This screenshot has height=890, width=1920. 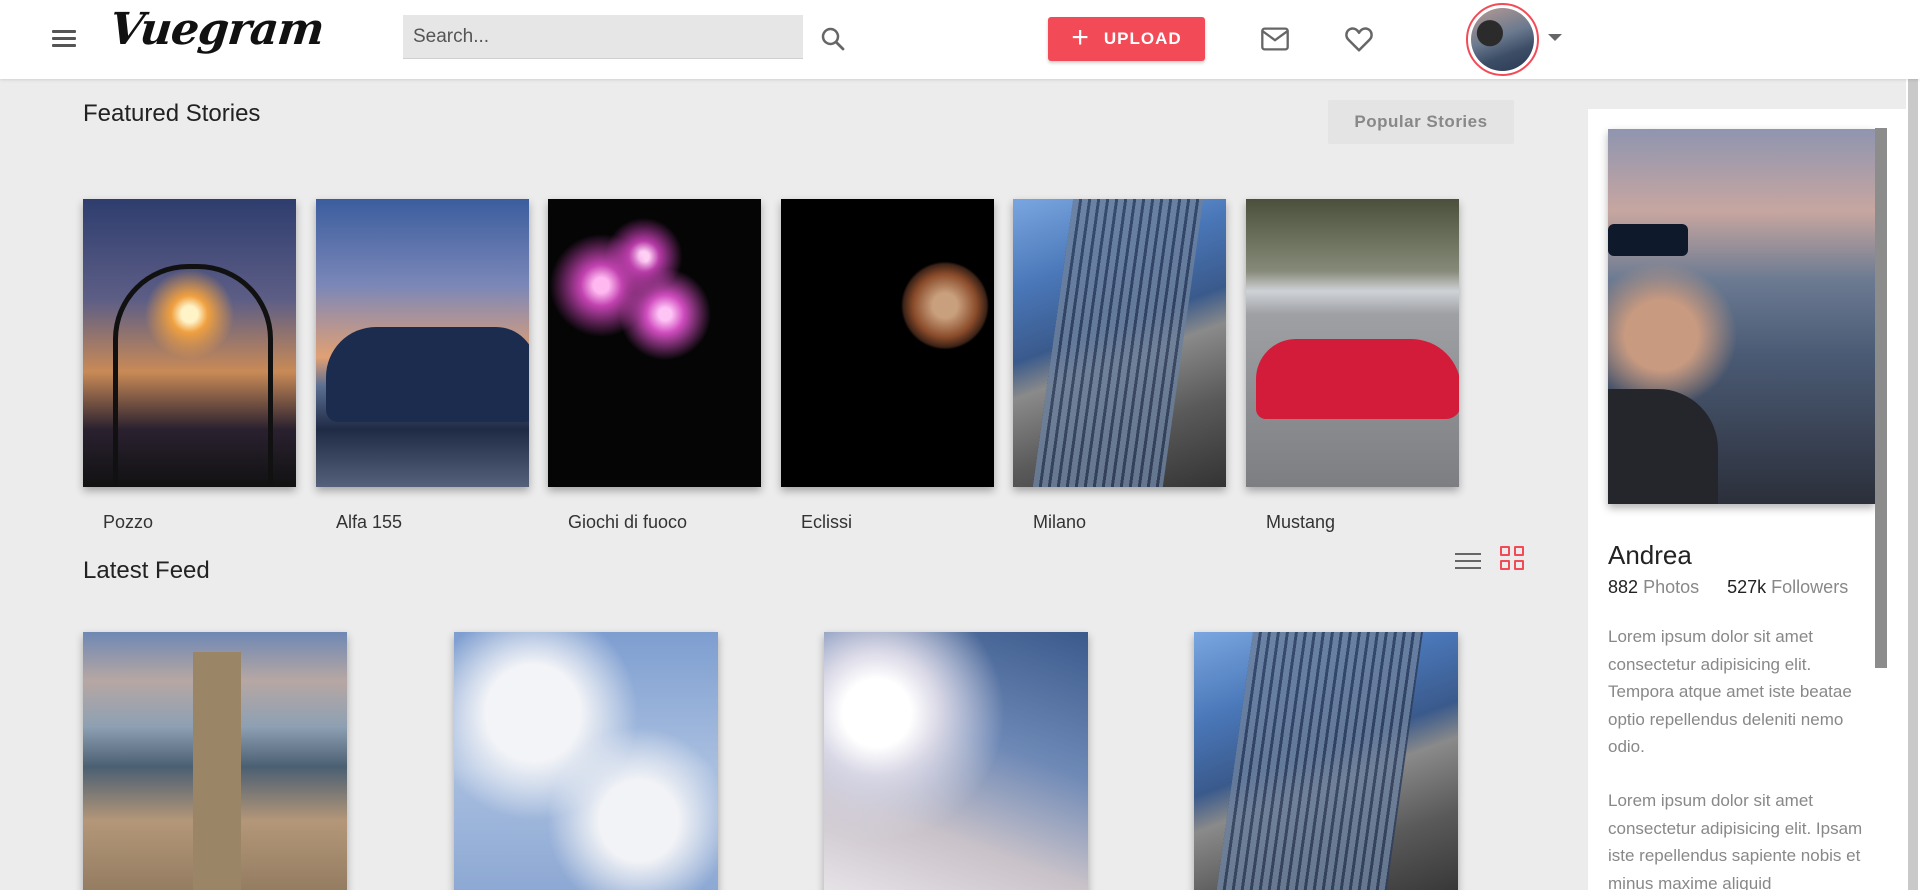 What do you see at coordinates (1080, 37) in the screenshot?
I see `plus-icon: +` at bounding box center [1080, 37].